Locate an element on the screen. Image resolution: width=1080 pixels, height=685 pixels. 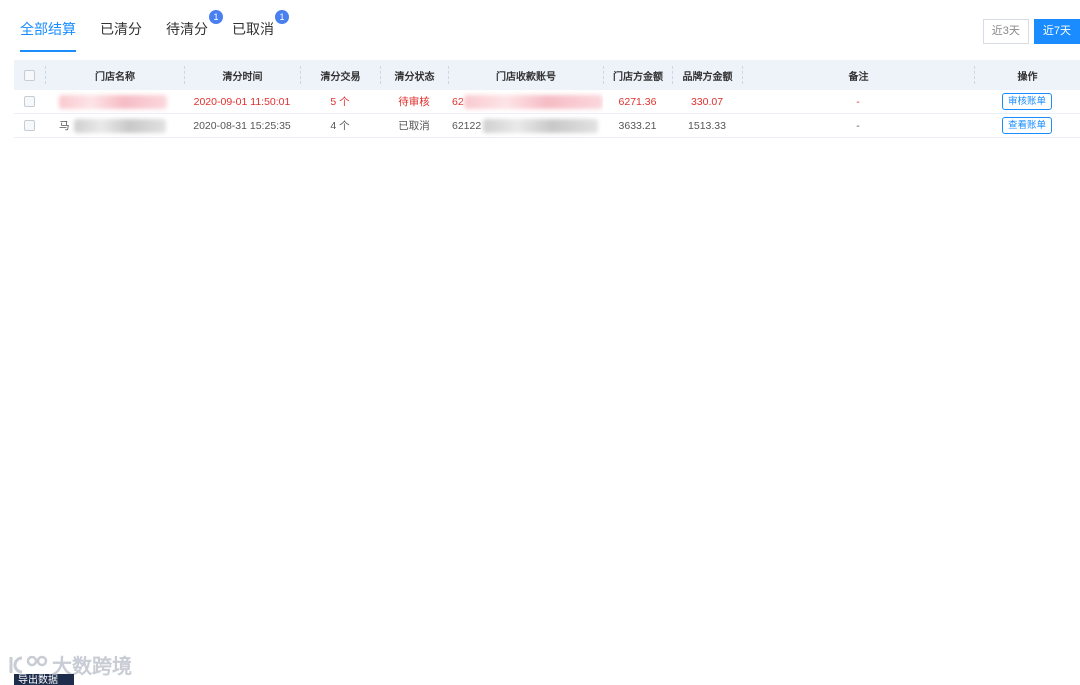
account-number: 62122 is located at coordinates (467, 125).